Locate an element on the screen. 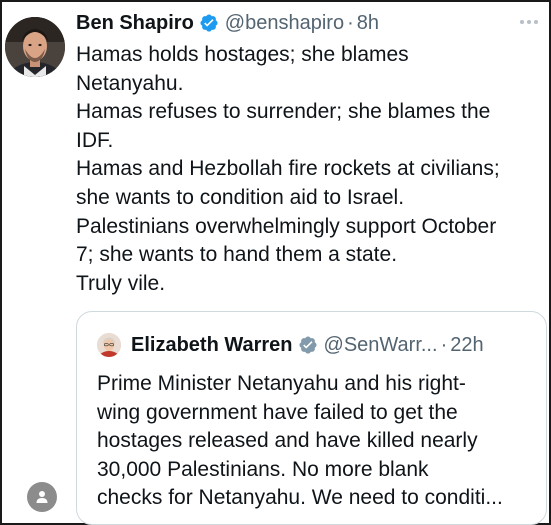 This screenshot has height=525, width=551. tweet-text-line: Netanyahu. is located at coordinates (130, 83).